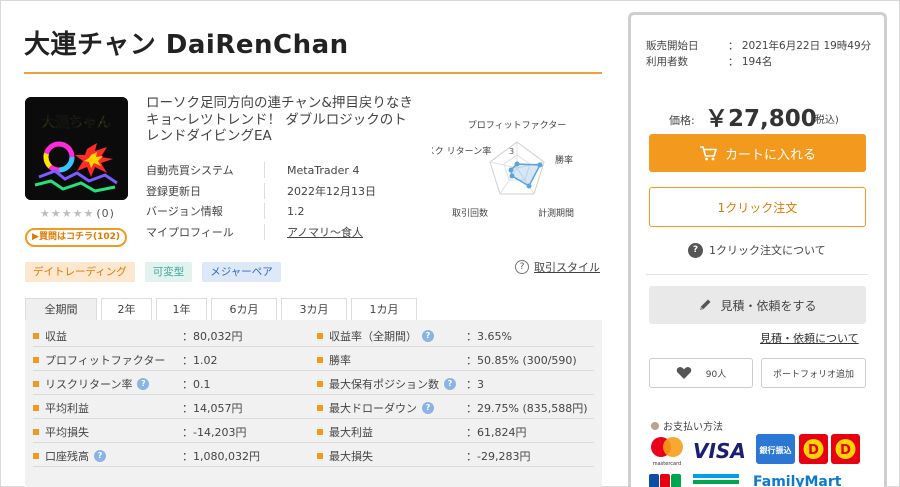 The image size is (900, 487). What do you see at coordinates (241, 272) in the screenshot?
I see `tag-major-pair: メジャーペア` at bounding box center [241, 272].